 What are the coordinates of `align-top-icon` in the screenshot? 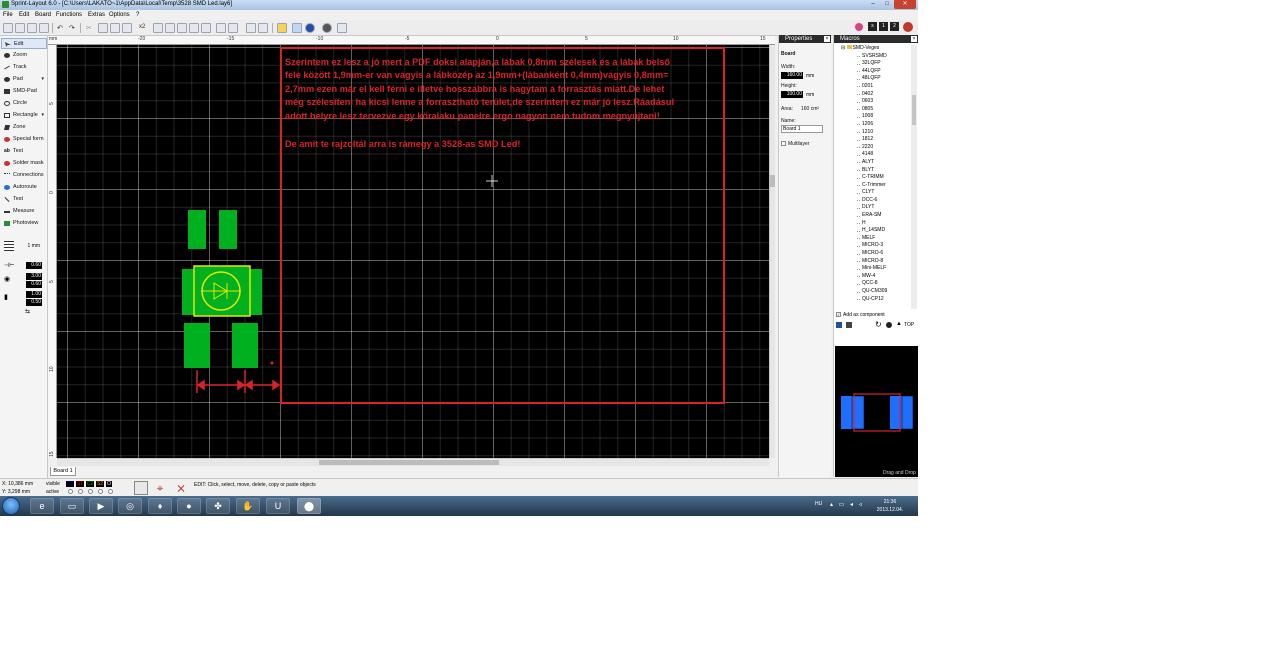 It's located at (194, 28).